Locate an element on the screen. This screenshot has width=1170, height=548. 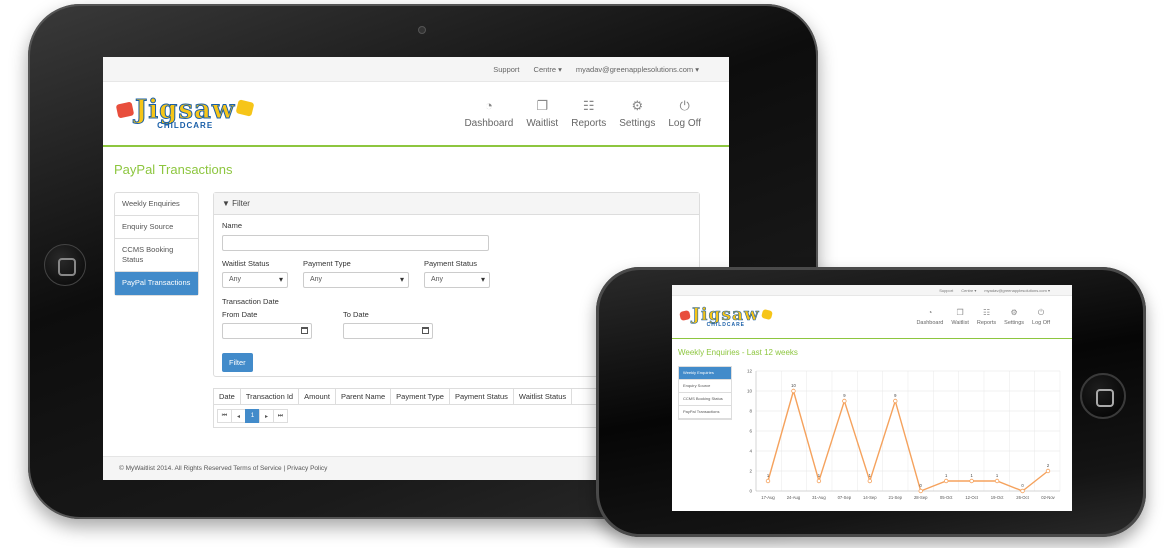
x-tick-label: 26-Oct is located at coordinates (1022, 497).